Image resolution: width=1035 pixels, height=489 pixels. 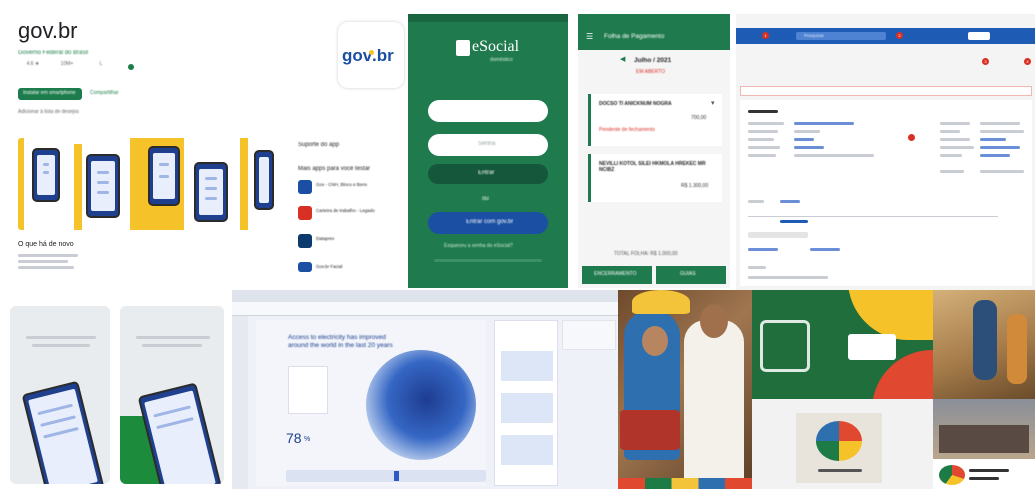 What do you see at coordinates (116, 389) in the screenshot?
I see `onboarding-screens` at bounding box center [116, 389].